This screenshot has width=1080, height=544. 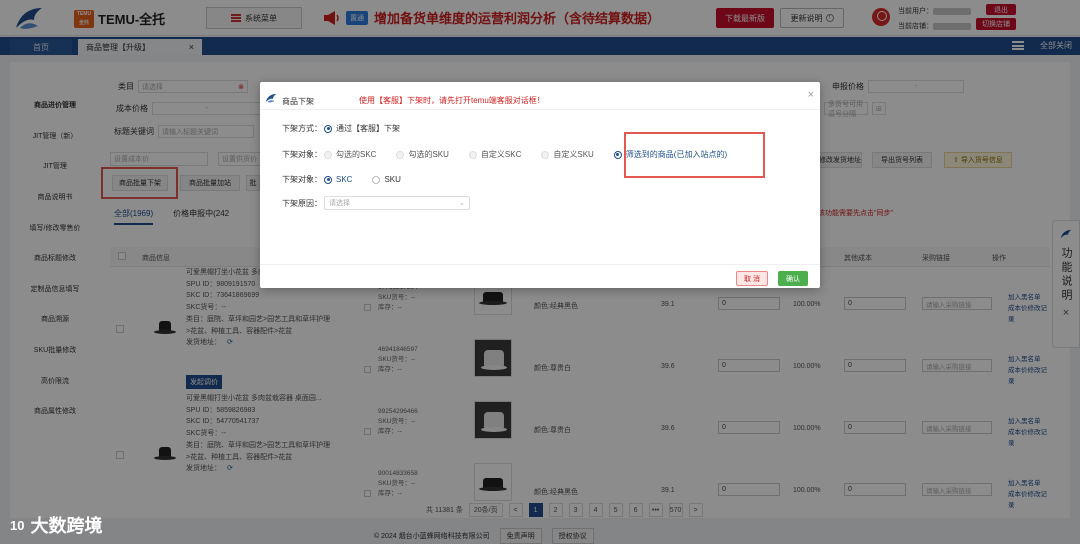 I want to click on radio-target-label: 自定义SKC, so click(x=501, y=154).